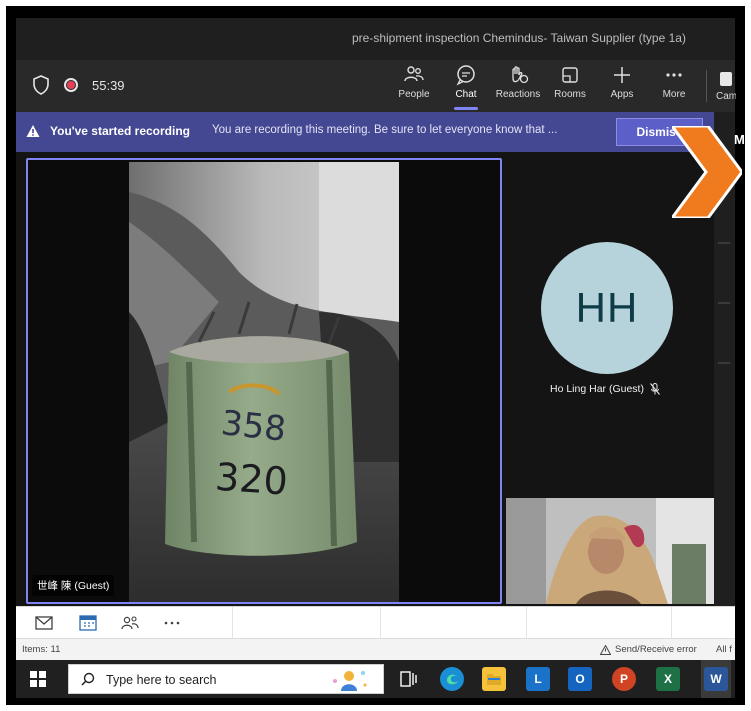 The height and width of the screenshot is (711, 751). What do you see at coordinates (570, 86) in the screenshot?
I see `rooms-button: Rooms` at bounding box center [570, 86].